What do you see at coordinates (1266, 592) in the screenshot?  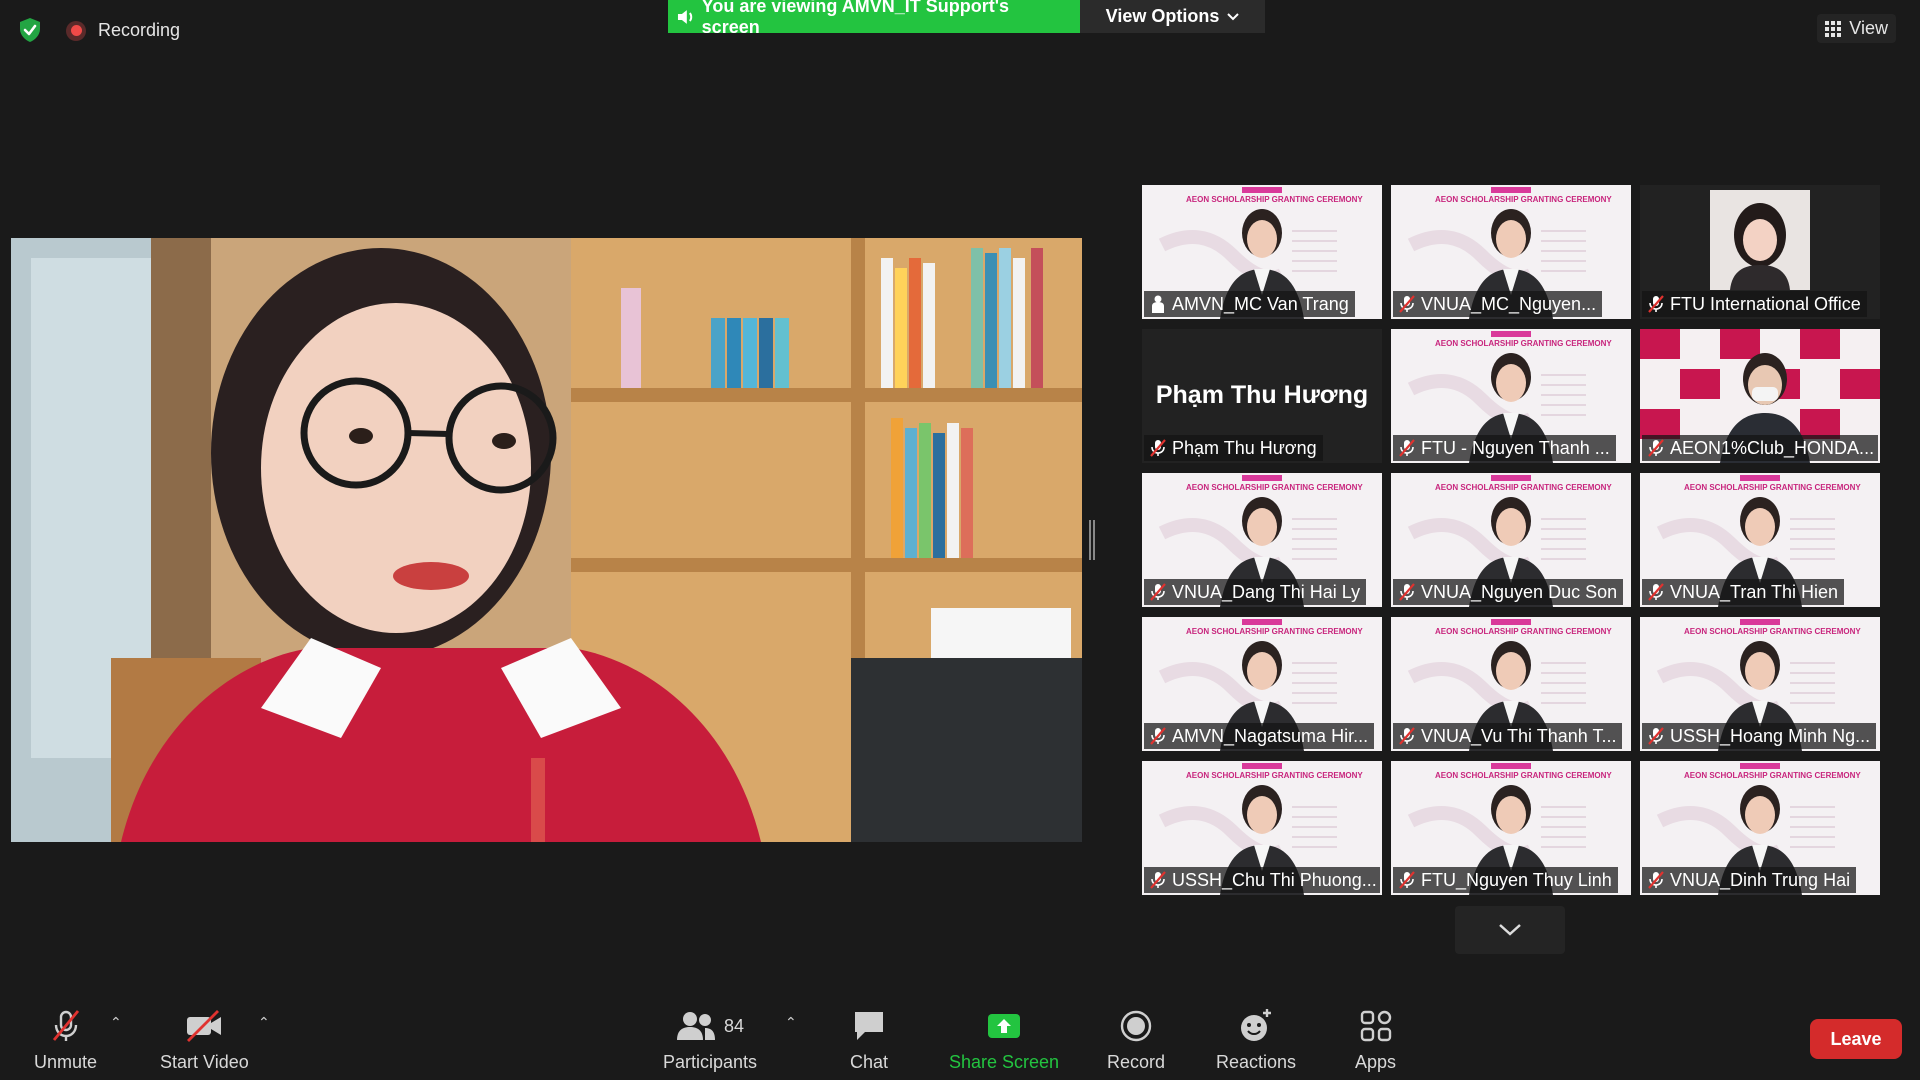 I see `participant-name: VNUA_Dang Thi Hai Ly` at bounding box center [1266, 592].